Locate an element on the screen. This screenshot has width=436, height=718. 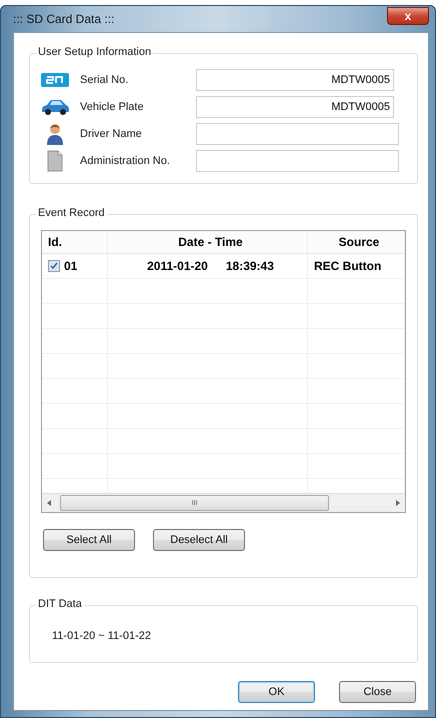
column-header: Date - Time is located at coordinates (208, 242).